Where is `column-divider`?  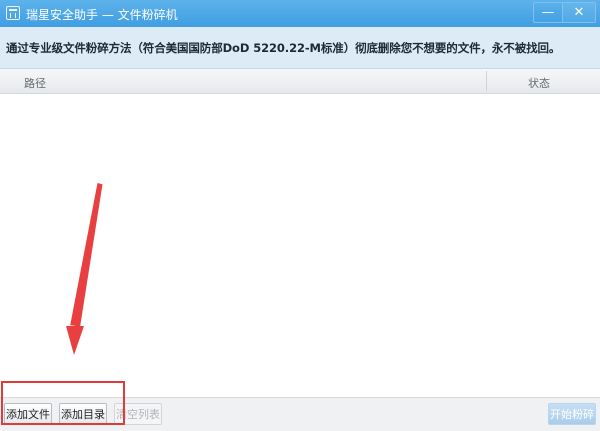 column-divider is located at coordinates (486, 81).